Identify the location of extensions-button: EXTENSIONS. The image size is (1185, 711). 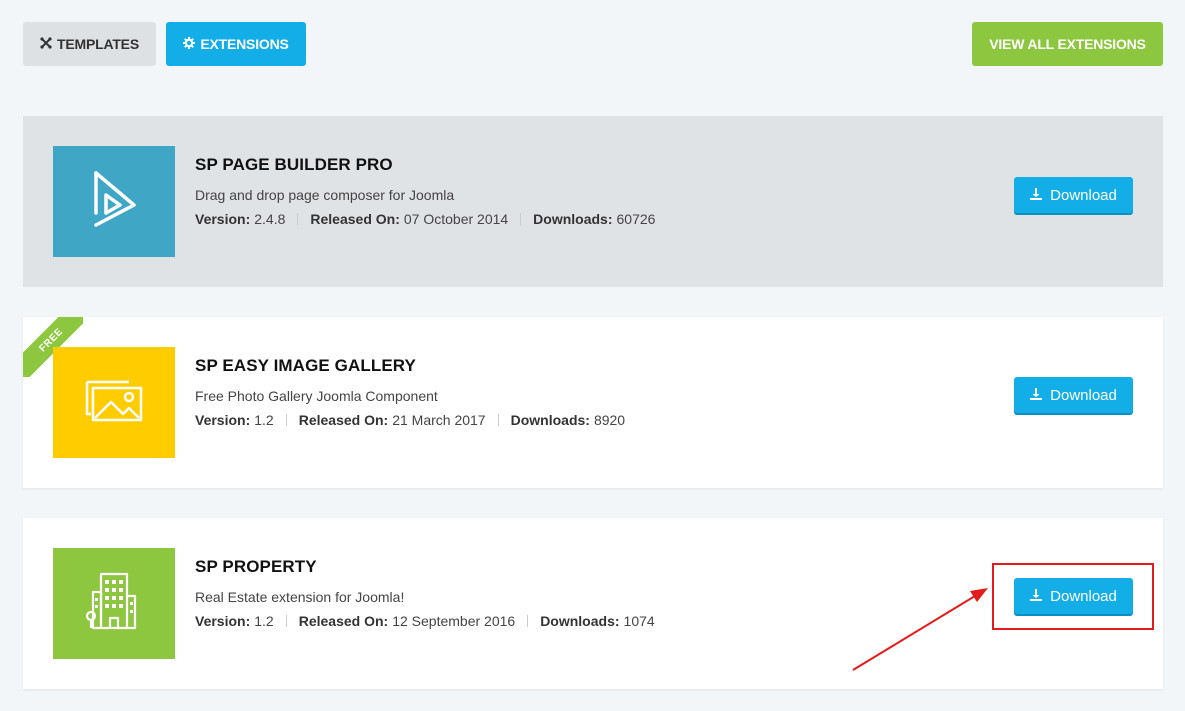
(236, 44).